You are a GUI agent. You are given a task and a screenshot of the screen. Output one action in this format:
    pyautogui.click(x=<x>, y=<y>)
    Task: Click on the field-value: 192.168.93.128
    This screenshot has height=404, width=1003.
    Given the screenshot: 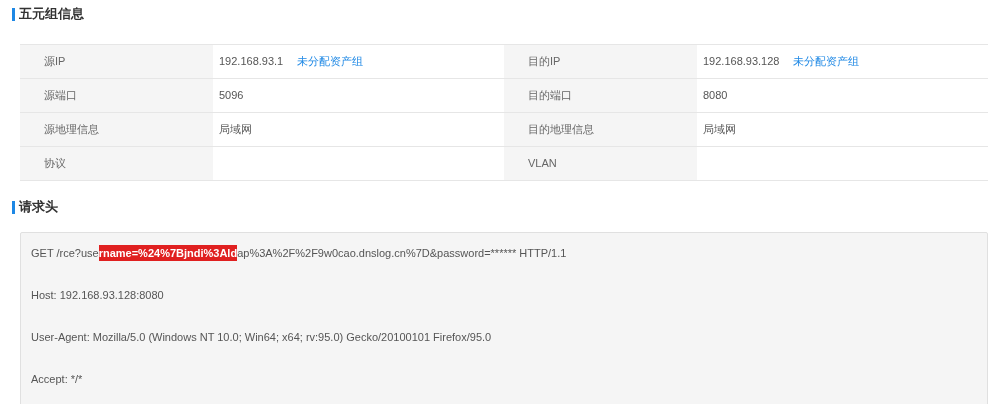 What is the action you would take?
    pyautogui.click(x=741, y=62)
    